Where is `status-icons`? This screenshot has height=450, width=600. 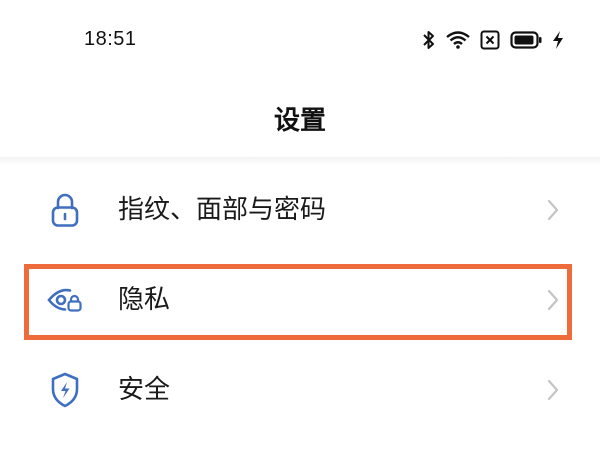
status-icons is located at coordinates (493, 40).